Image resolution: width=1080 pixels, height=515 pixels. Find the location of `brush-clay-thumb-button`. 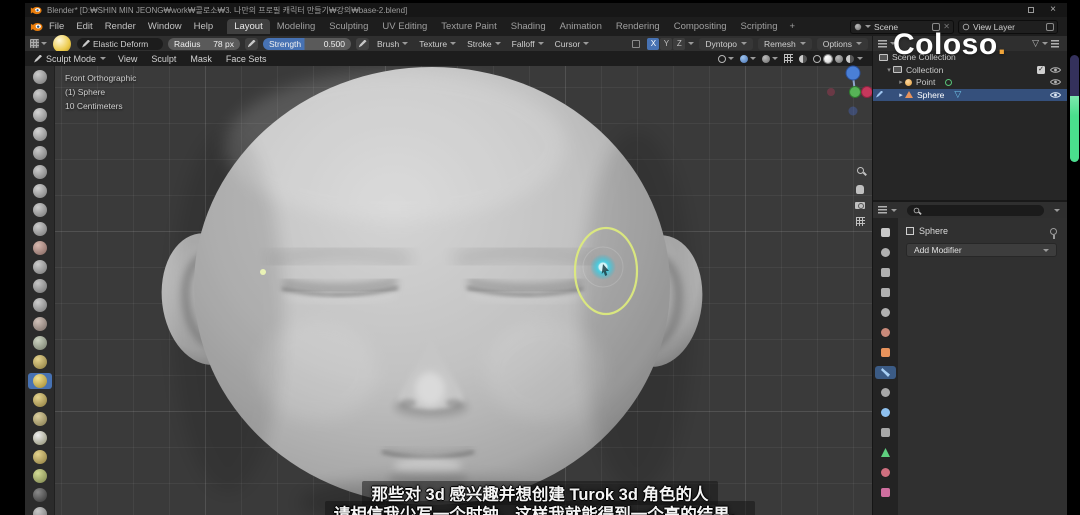

brush-clay-thumb-button is located at coordinates (40, 153).